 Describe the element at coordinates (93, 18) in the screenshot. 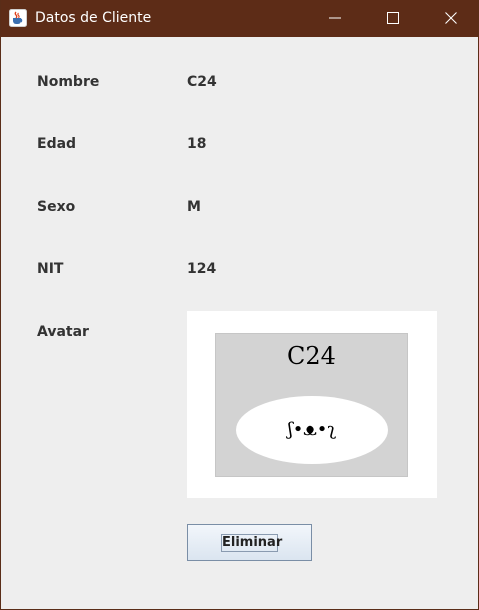

I see `window-title: Datos de Cliente` at that location.